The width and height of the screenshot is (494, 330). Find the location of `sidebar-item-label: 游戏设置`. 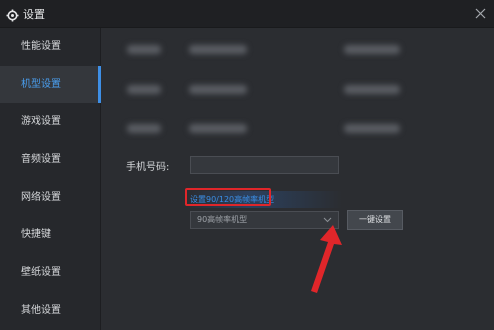

sidebar-item-label: 游戏设置 is located at coordinates (41, 122).